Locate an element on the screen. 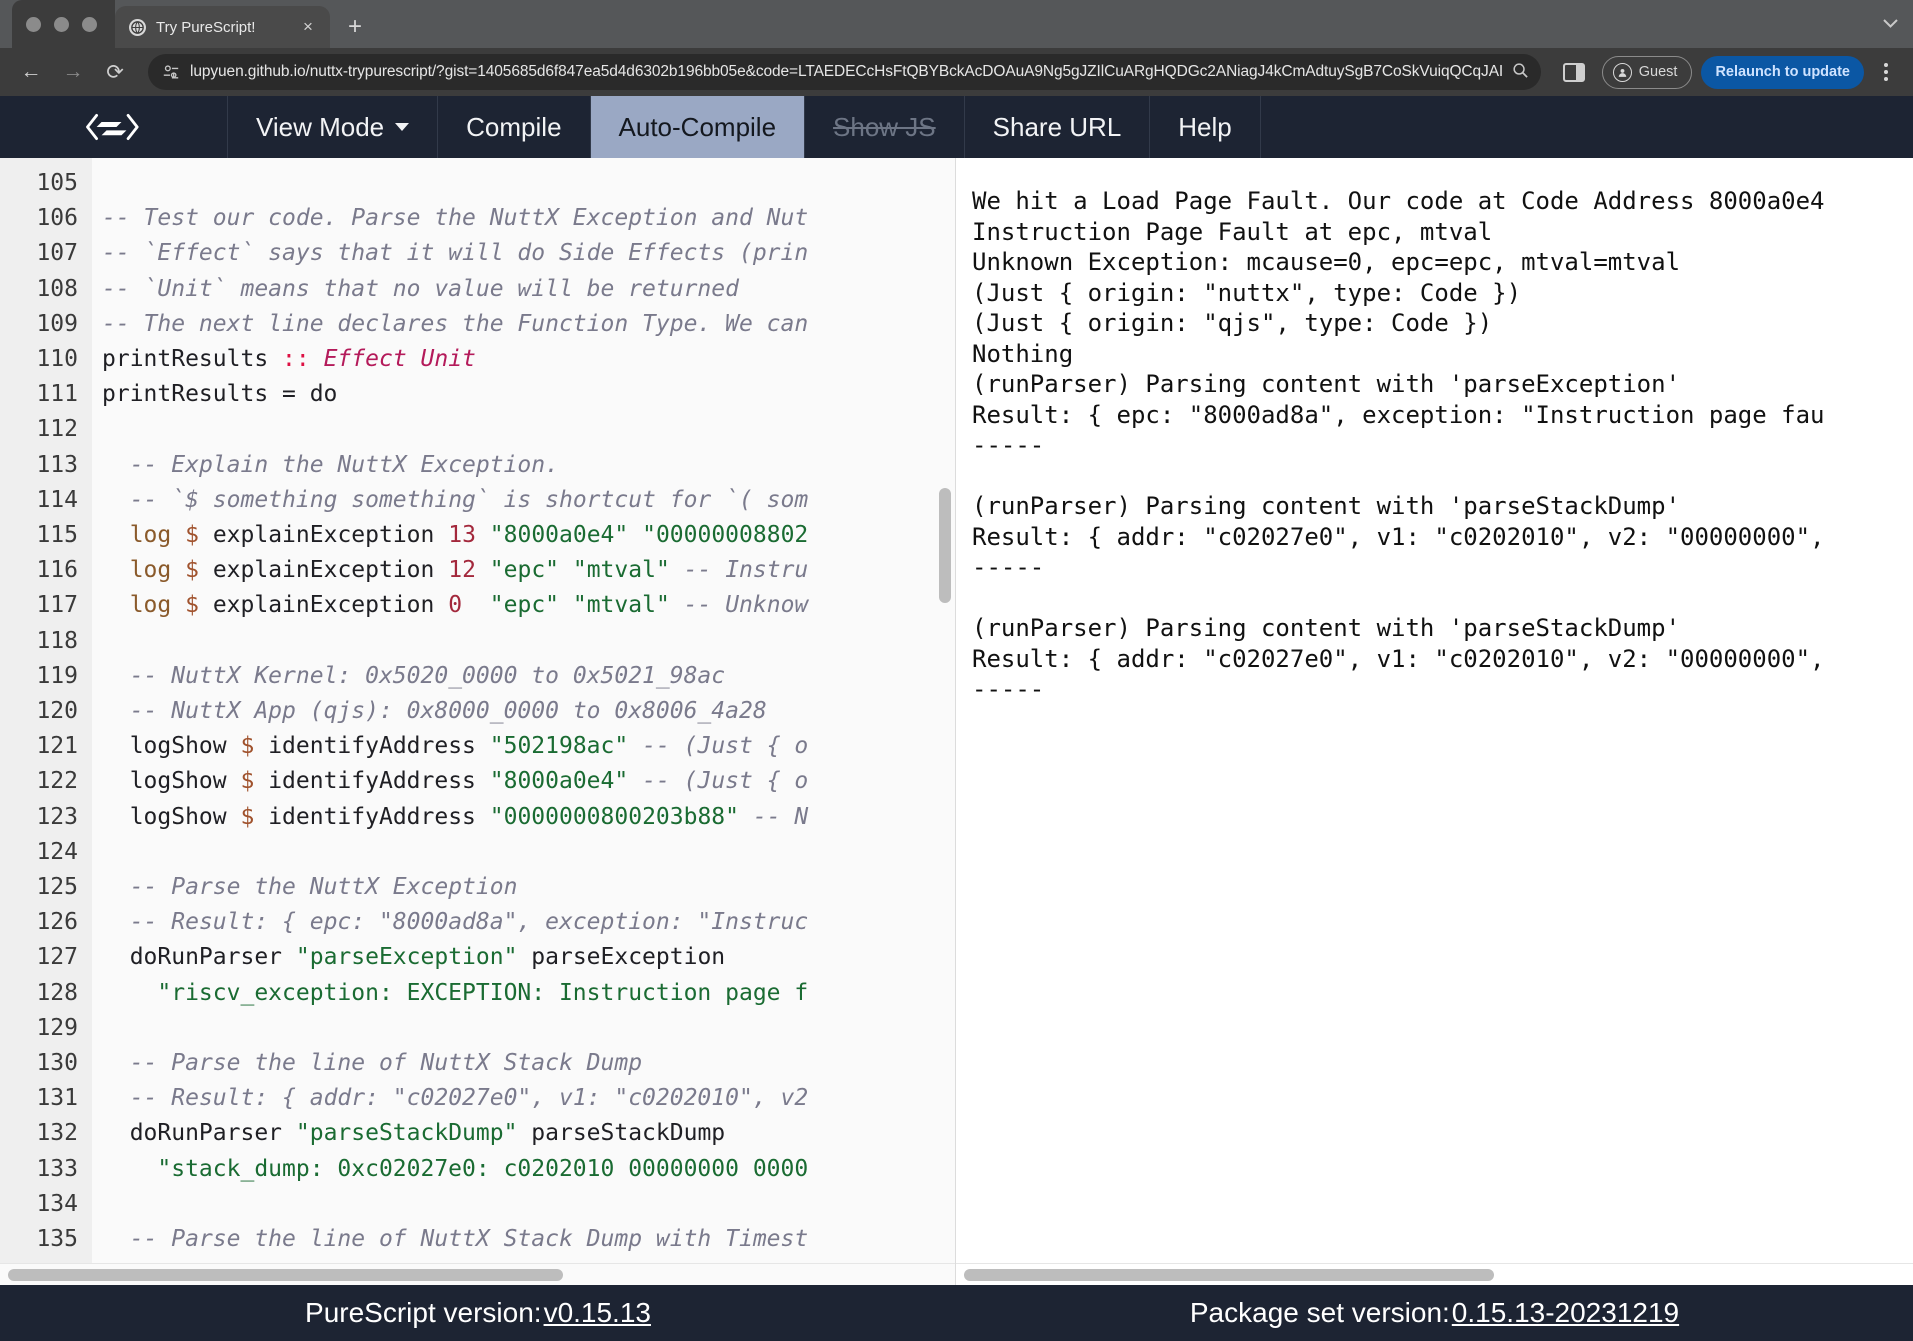 The image size is (1913, 1341). code-token: -- Parse the line of NuttX Stack Dump is located at coordinates (386, 1063).